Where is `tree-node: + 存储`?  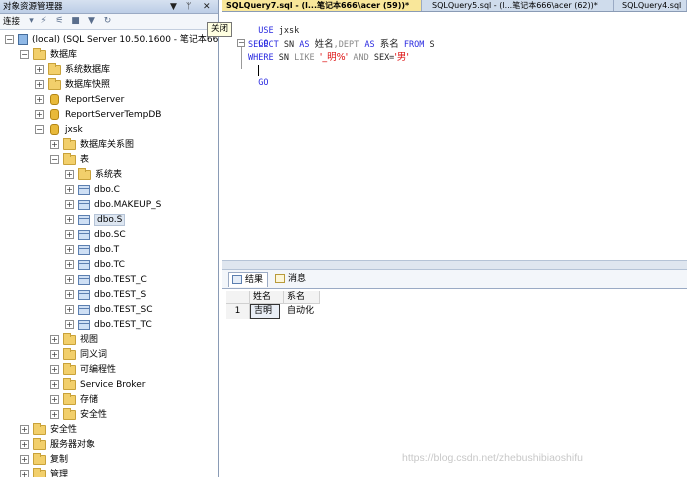
tree-node: + 存储 is located at coordinates (74, 400).